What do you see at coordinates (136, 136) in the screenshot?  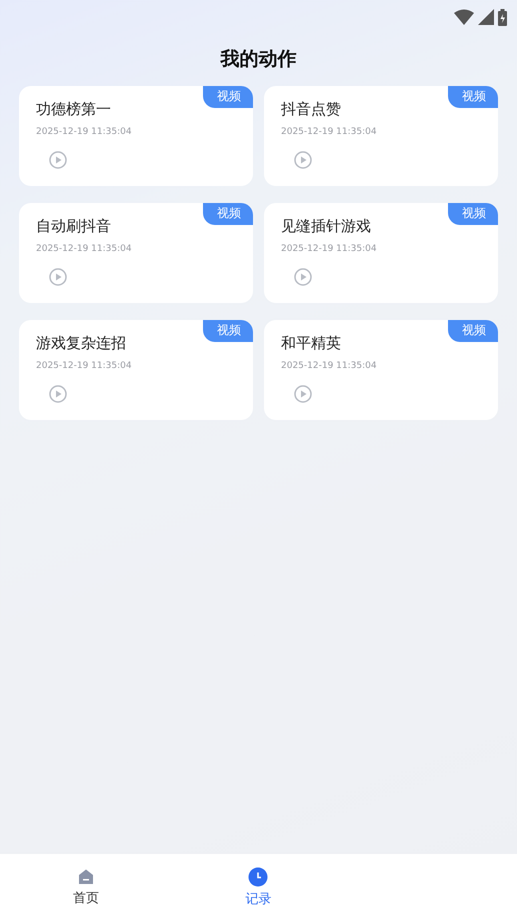 I see `action-card: 视频 功德榜第一 2025-12-19 11:35:04` at bounding box center [136, 136].